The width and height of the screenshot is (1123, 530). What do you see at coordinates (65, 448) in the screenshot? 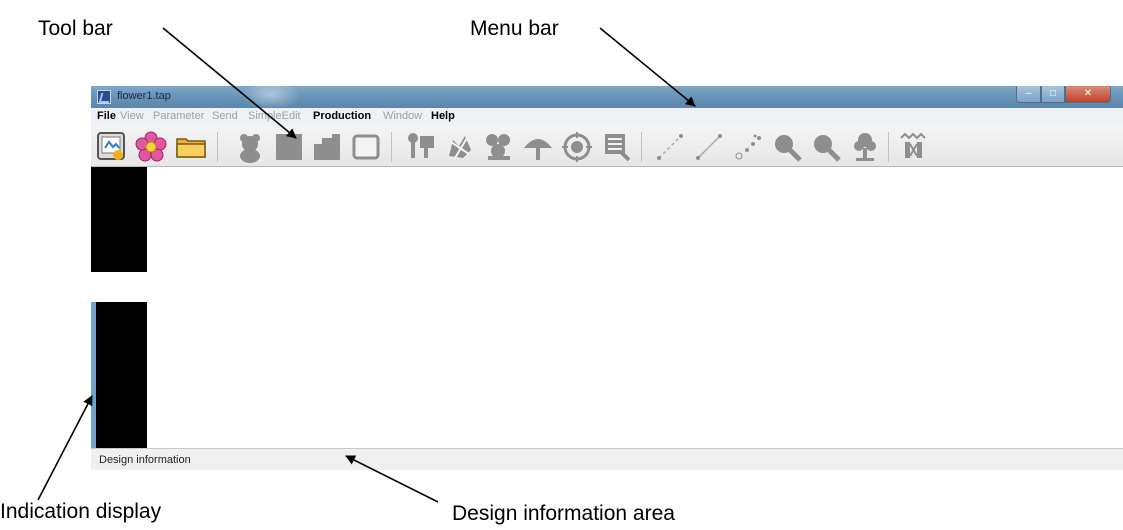
I see `indication-display-arrow` at bounding box center [65, 448].